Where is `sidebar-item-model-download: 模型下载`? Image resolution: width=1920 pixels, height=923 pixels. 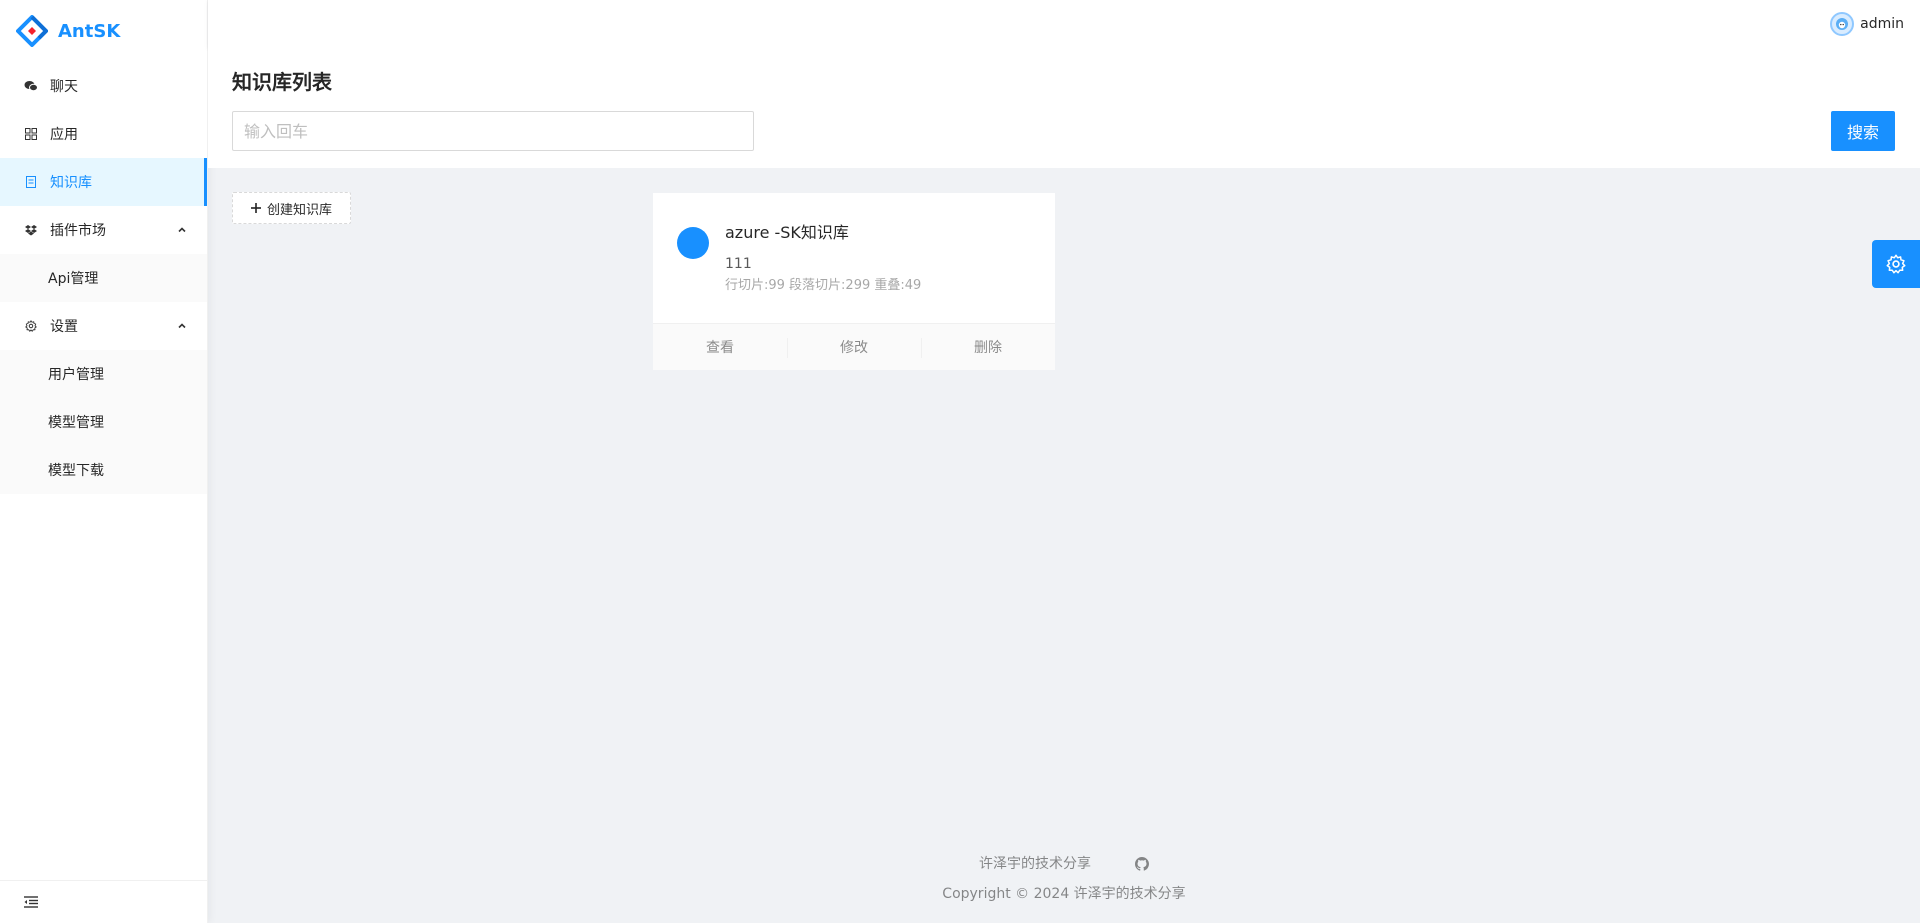 sidebar-item-model-download: 模型下载 is located at coordinates (103, 470).